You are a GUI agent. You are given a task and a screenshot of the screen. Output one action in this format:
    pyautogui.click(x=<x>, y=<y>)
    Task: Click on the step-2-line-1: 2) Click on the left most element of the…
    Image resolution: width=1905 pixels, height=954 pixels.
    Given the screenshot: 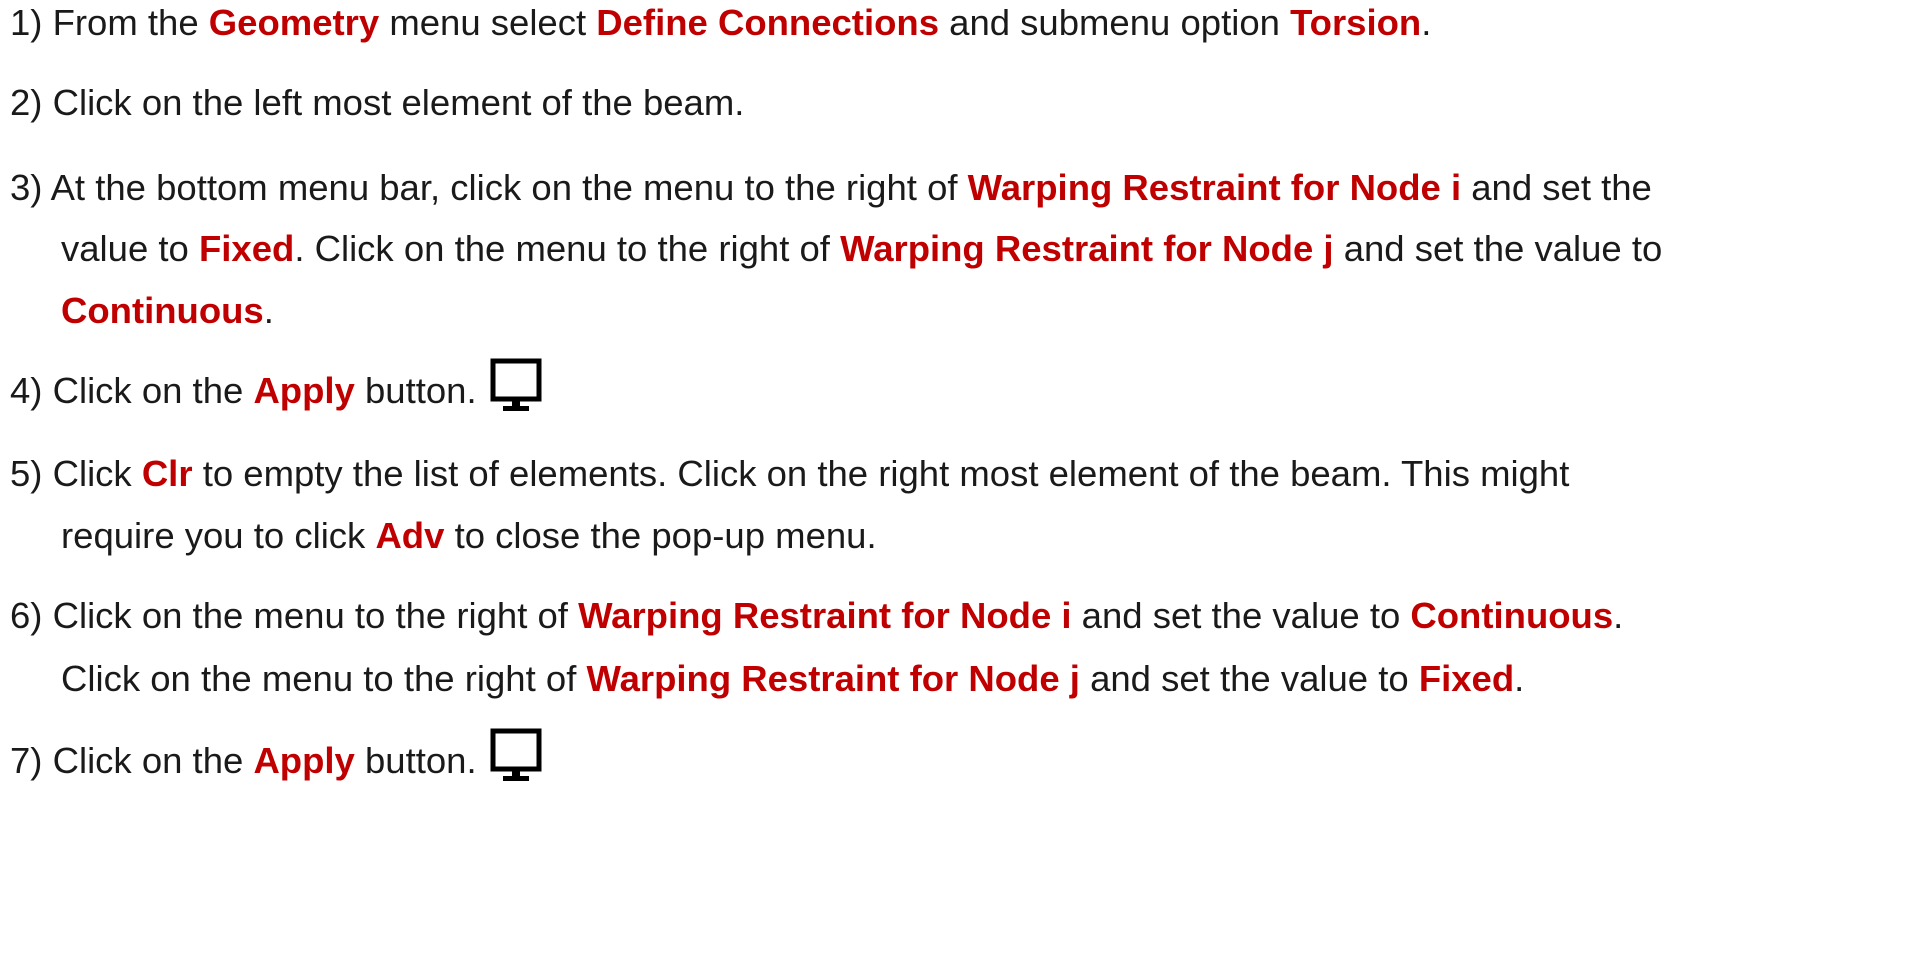 What is the action you would take?
    pyautogui.click(x=954, y=102)
    